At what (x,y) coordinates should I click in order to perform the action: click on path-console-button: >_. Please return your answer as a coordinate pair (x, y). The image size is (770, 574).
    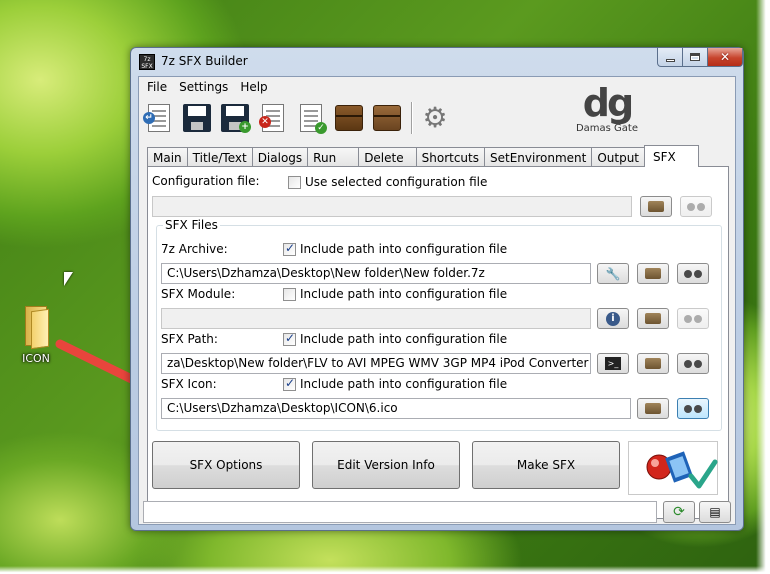
    Looking at the image, I should click on (613, 363).